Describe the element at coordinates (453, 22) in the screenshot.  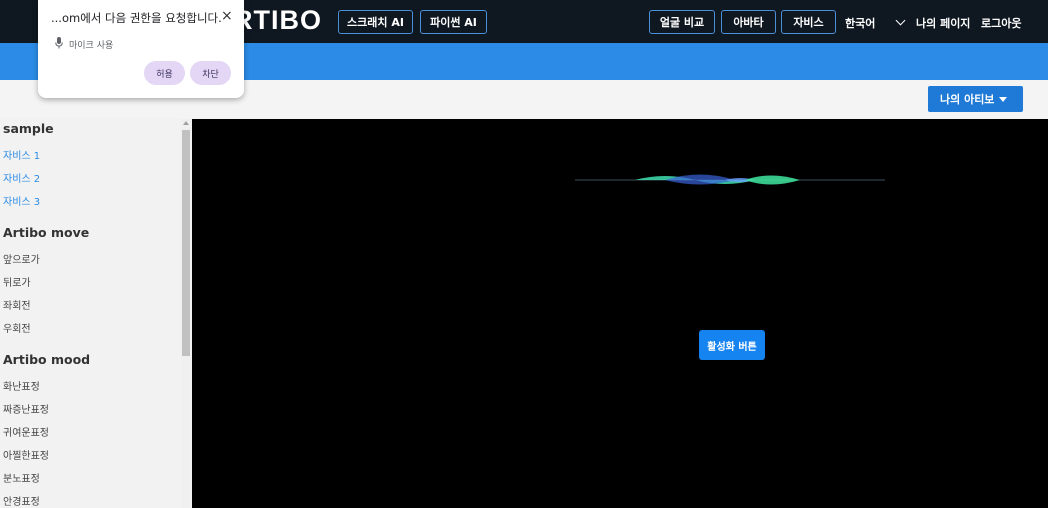
I see `nav-python-ai-button: 파이썬 AI` at that location.